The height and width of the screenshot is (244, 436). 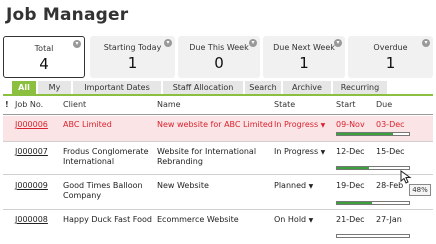 I want to click on start-cell: 12-Dec, so click(x=350, y=151).